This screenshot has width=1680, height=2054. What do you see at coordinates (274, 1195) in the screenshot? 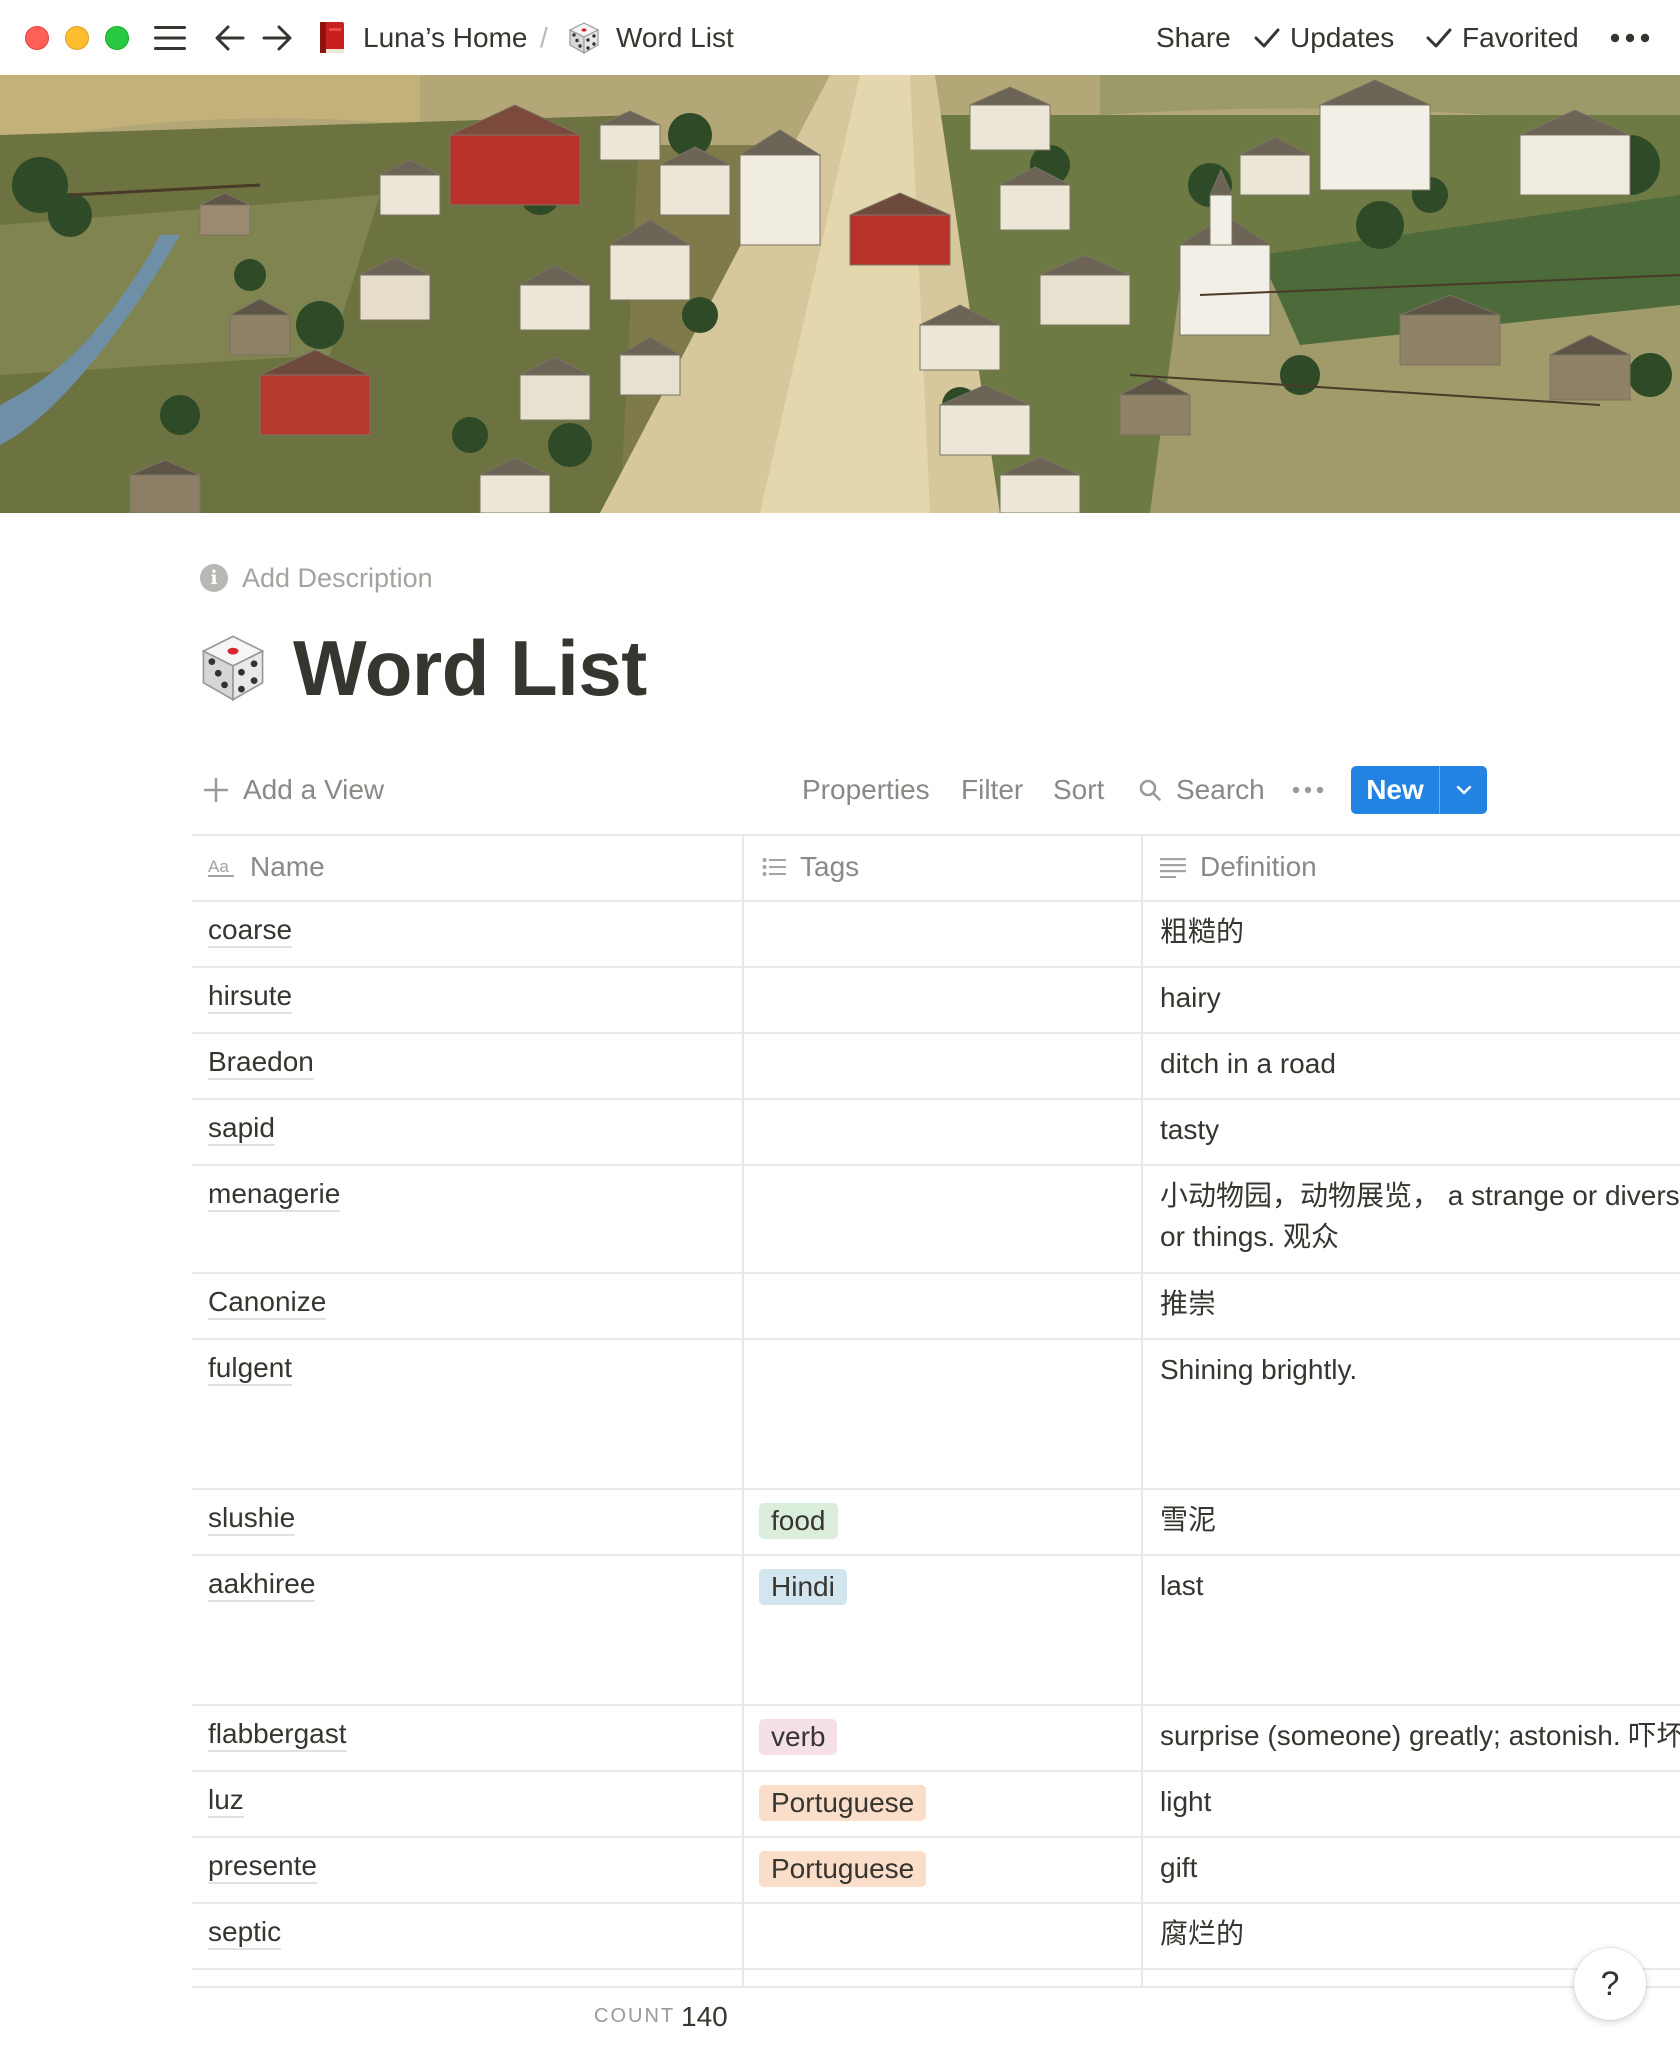
I see `table-row-name: menagerie` at bounding box center [274, 1195].